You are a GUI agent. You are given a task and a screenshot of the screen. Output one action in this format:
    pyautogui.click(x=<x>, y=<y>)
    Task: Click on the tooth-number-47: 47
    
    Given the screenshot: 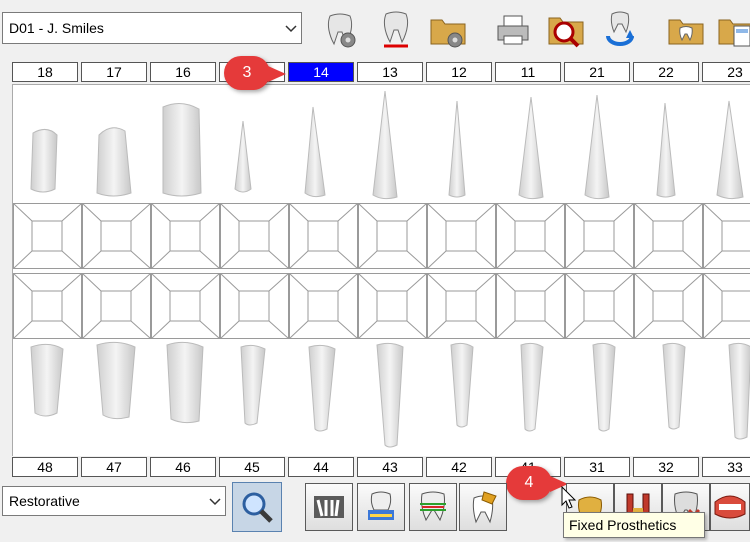 What is the action you would take?
    pyautogui.click(x=114, y=467)
    